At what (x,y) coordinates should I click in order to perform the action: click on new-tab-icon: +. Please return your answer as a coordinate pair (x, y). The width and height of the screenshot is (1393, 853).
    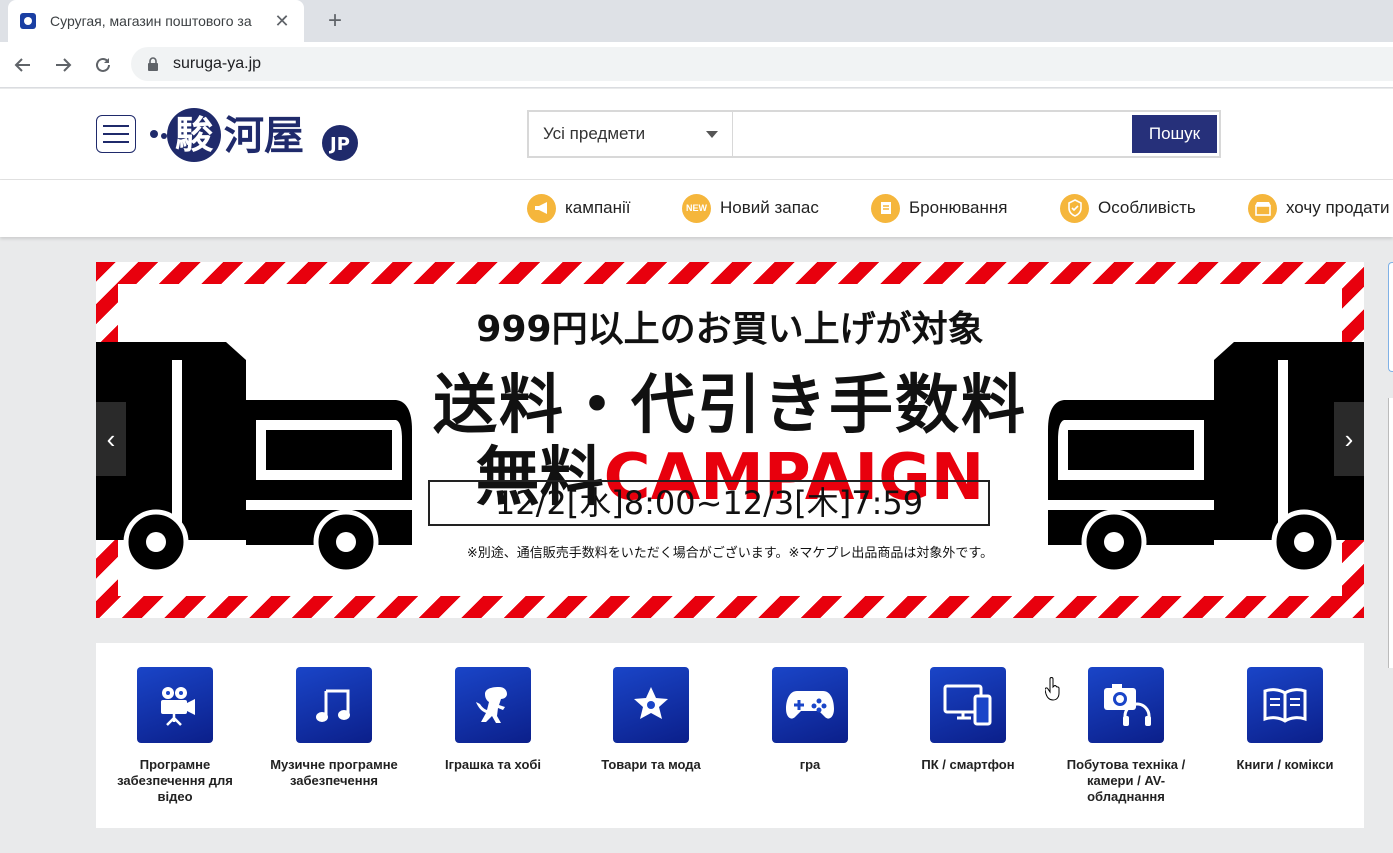
    Looking at the image, I should click on (335, 21).